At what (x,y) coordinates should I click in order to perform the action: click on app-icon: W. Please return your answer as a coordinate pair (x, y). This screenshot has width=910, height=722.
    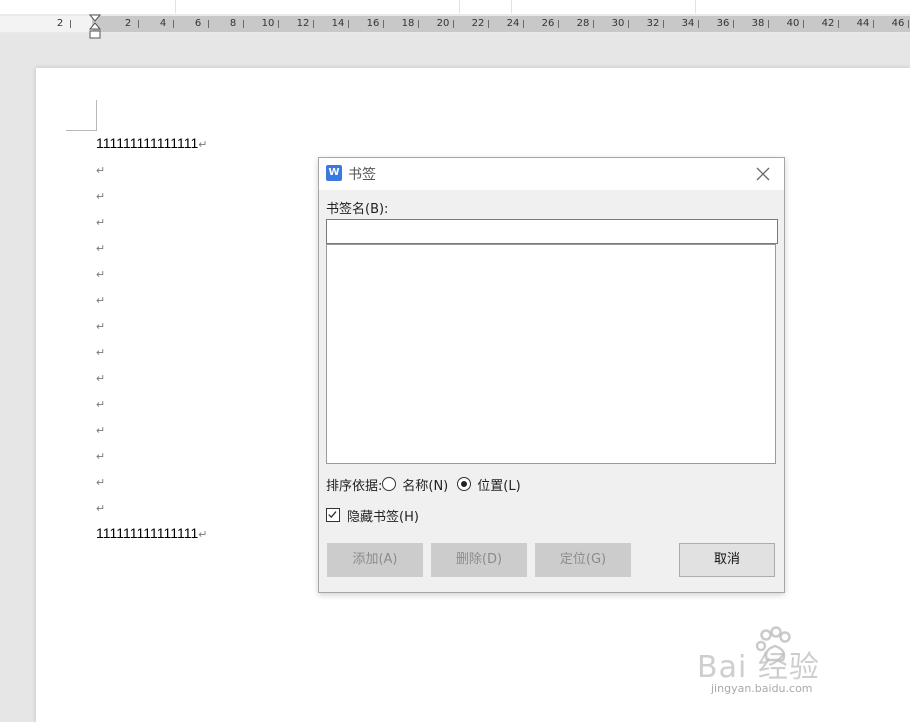
    Looking at the image, I should click on (334, 173).